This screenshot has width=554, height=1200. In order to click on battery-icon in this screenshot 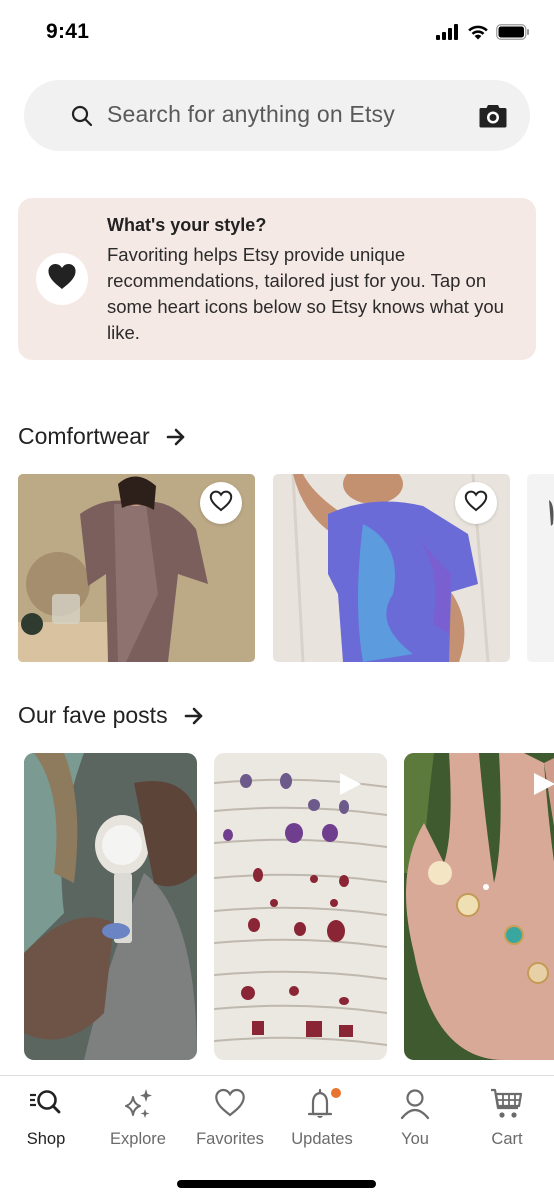, I will do `click(513, 34)`.